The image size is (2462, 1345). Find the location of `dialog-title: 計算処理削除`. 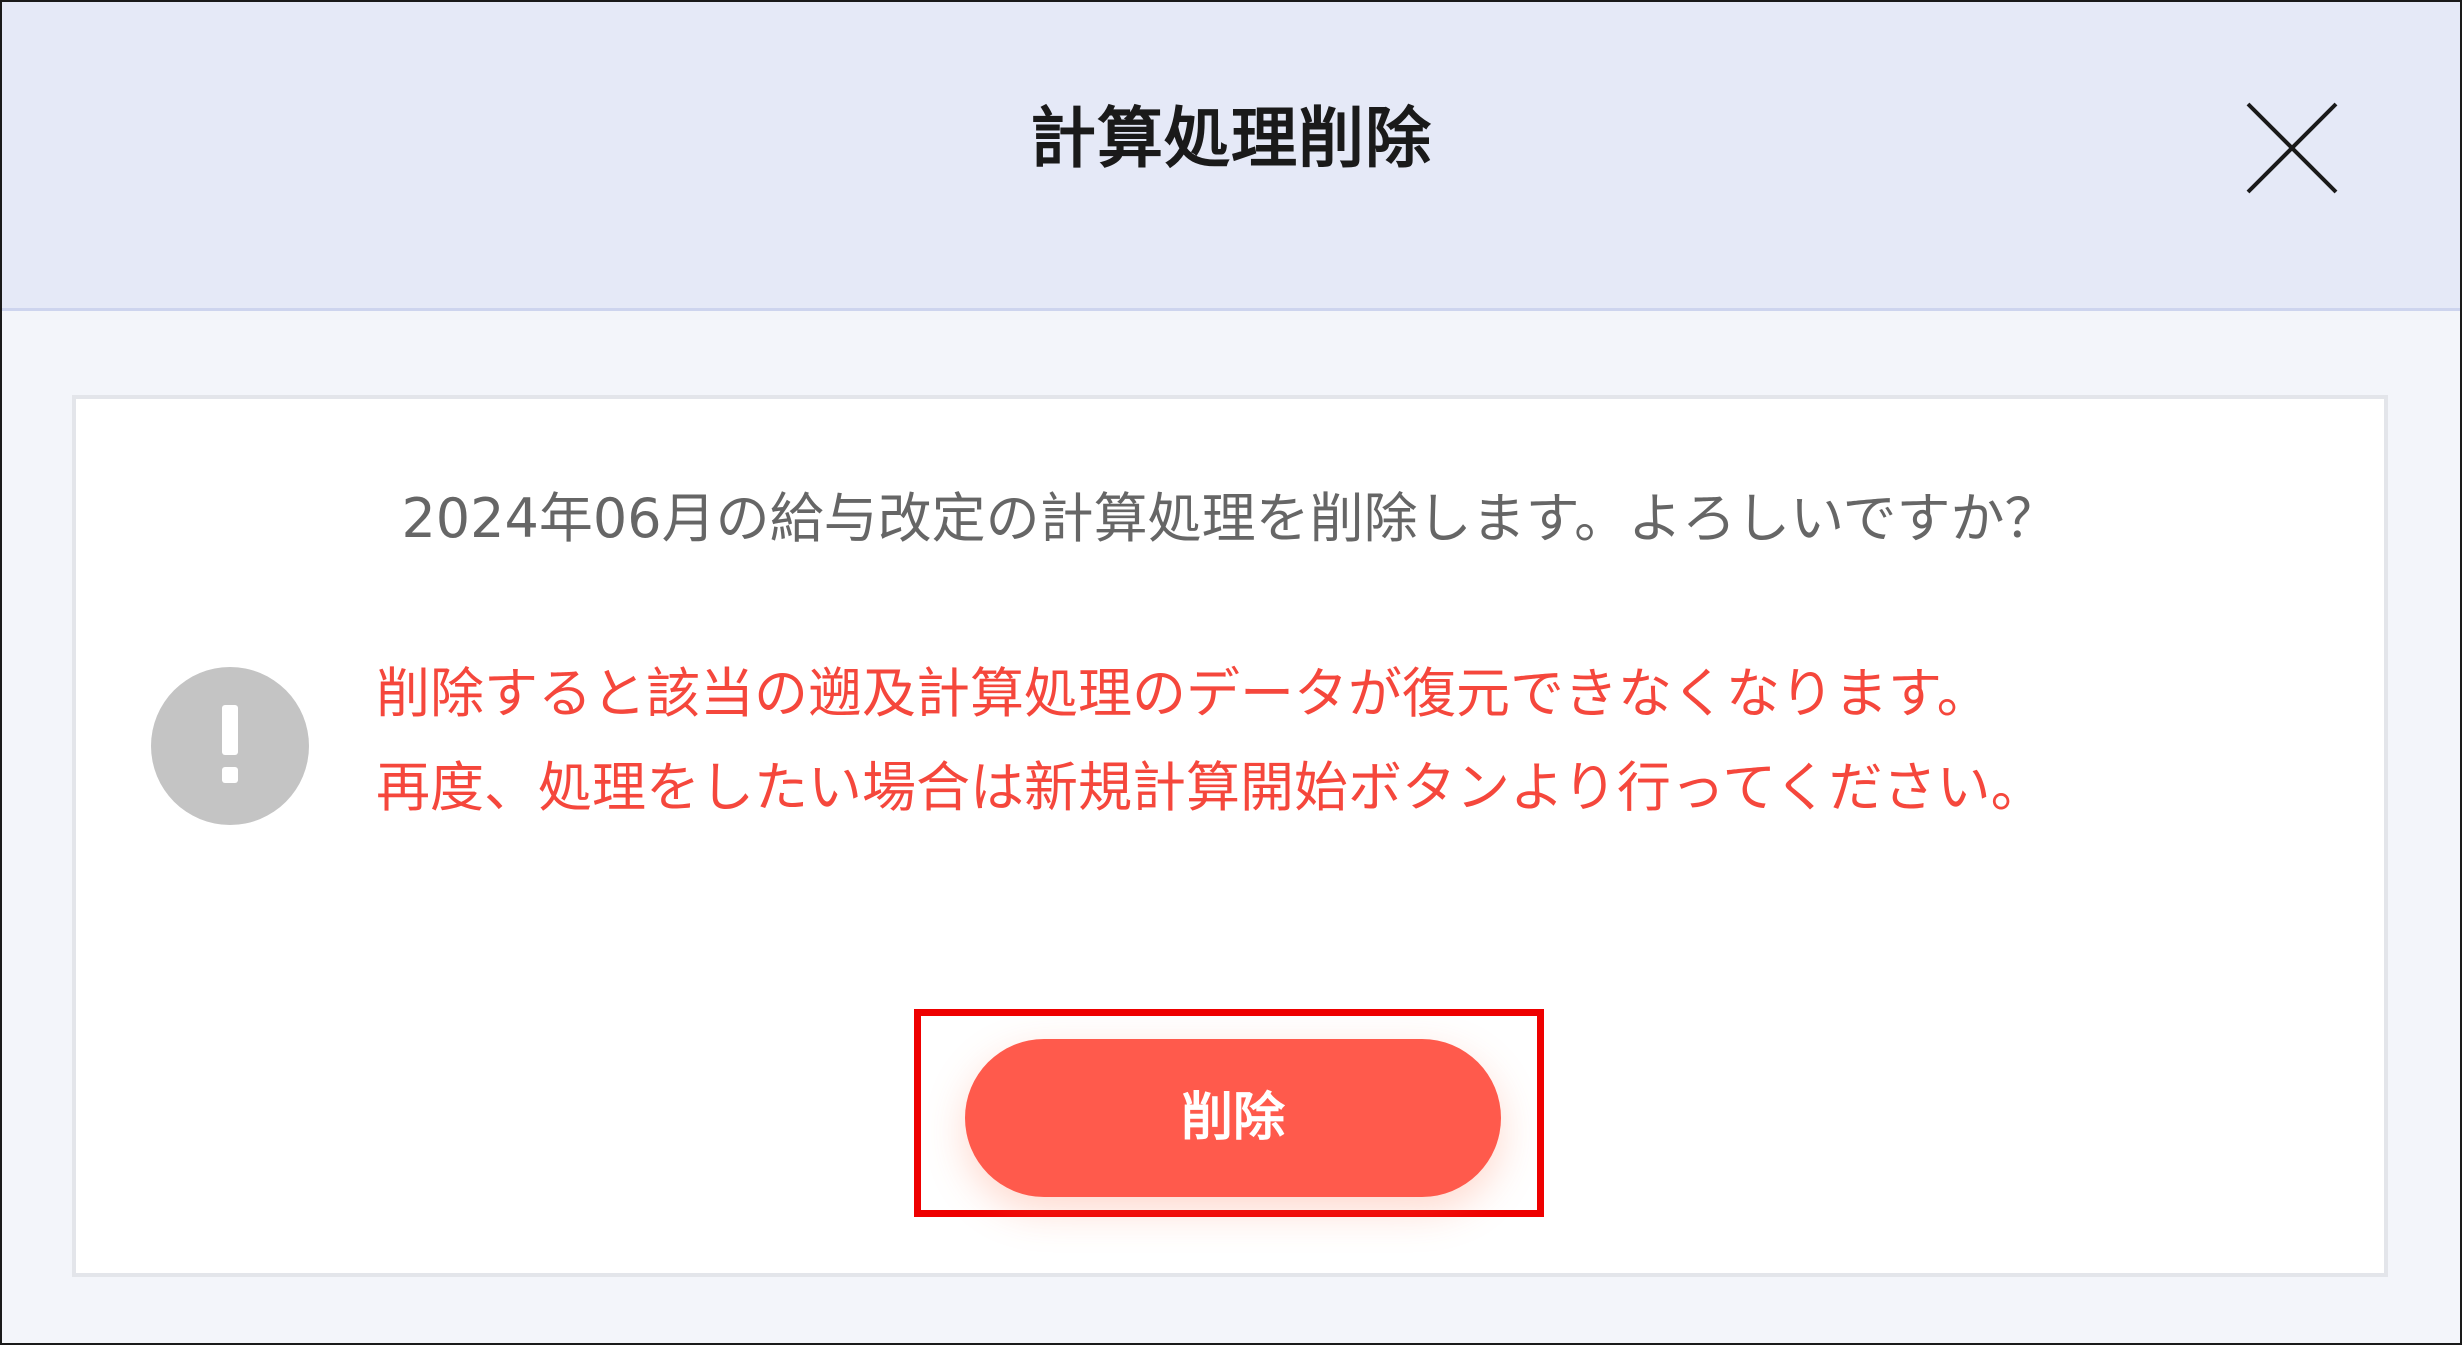

dialog-title: 計算処理削除 is located at coordinates (1231, 138).